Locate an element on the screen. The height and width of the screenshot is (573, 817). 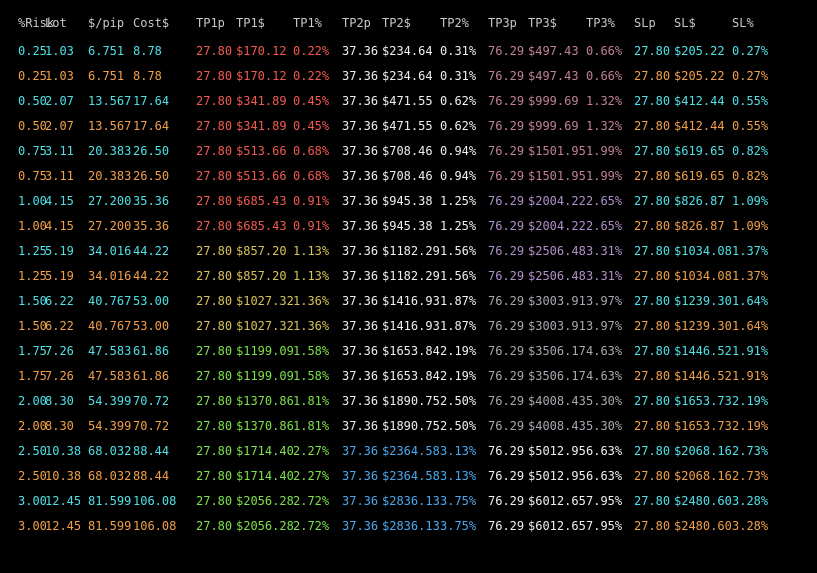
cell-lot: 4.15 is located at coordinates (59, 226).